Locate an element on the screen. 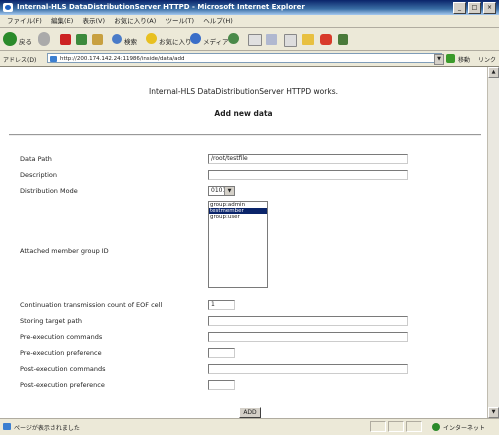  ie-icon is located at coordinates (8, 7).